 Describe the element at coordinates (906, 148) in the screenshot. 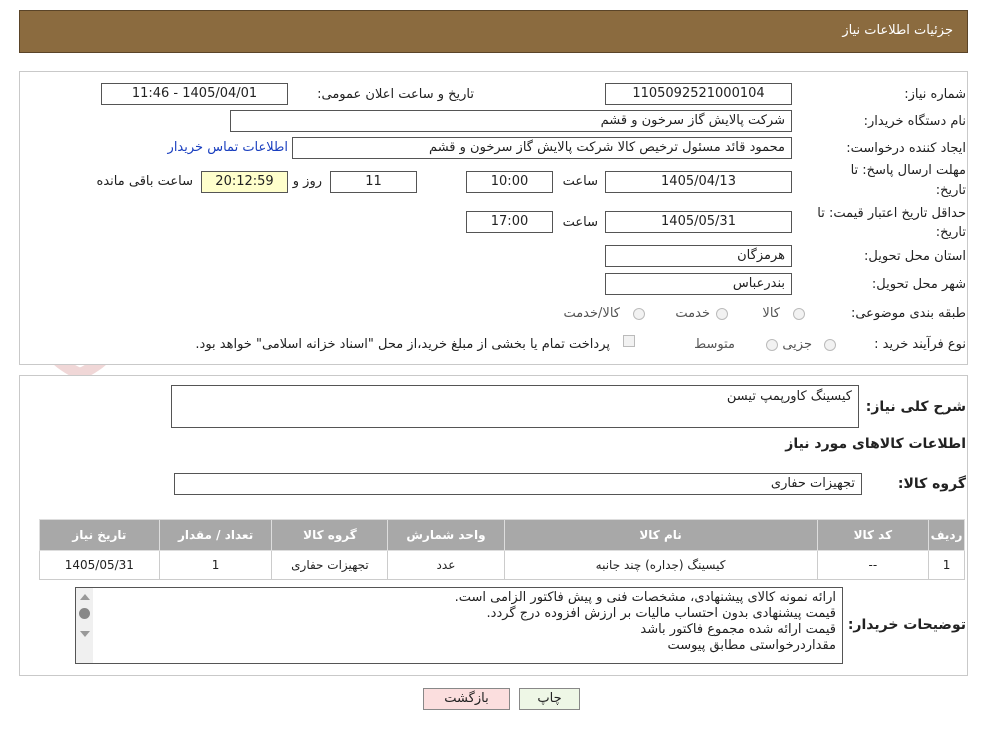

I see `requester-label: ایجاد کننده درخواست:` at that location.